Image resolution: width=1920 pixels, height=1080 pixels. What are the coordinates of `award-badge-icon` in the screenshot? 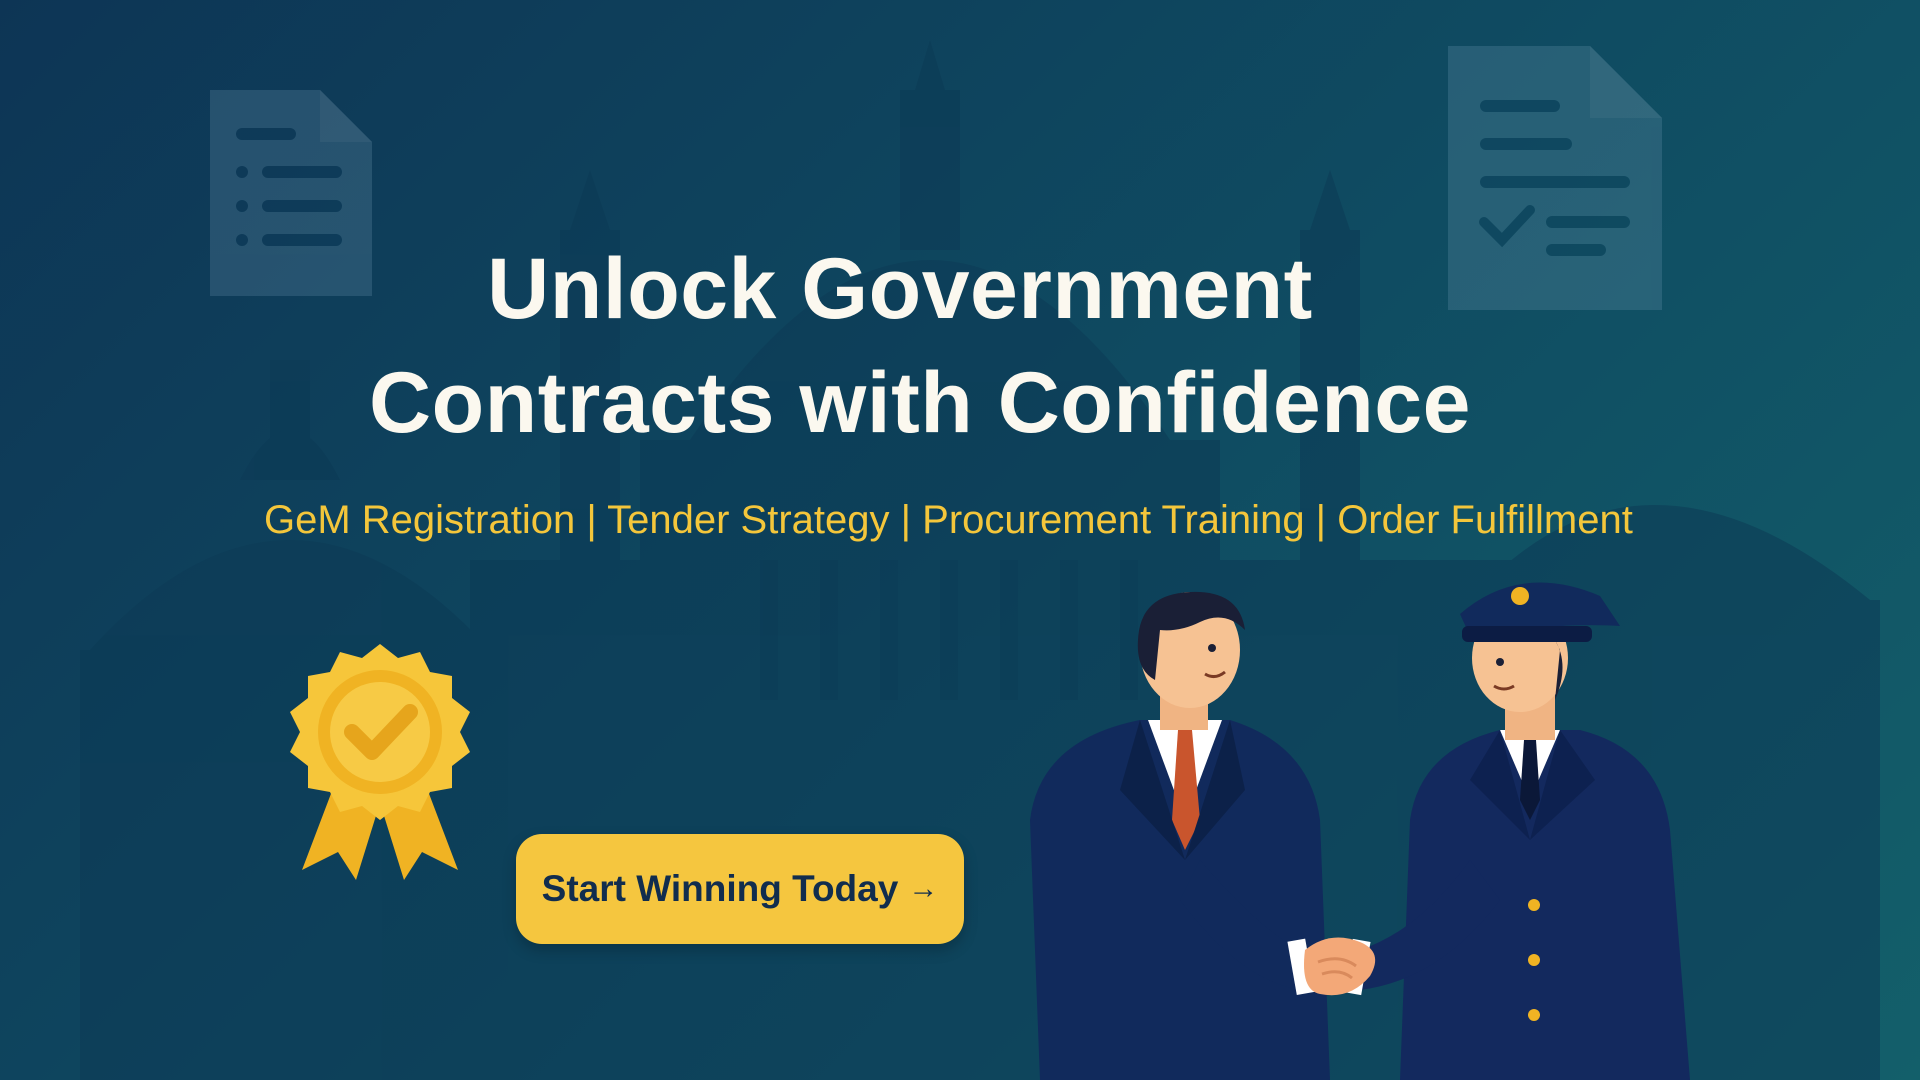 It's located at (380, 762).